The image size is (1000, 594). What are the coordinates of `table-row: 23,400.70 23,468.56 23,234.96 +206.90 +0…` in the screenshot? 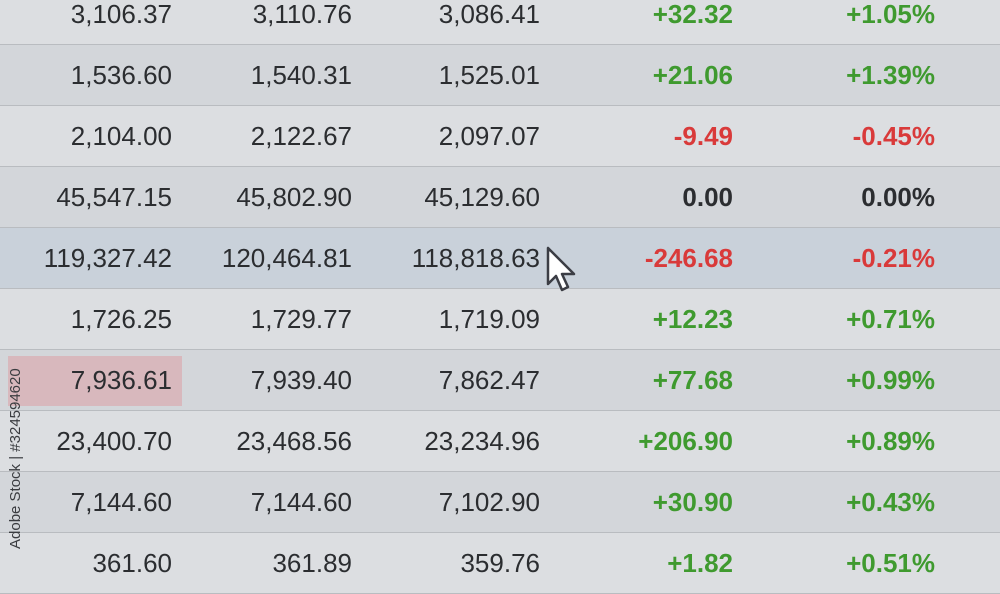 It's located at (500, 441).